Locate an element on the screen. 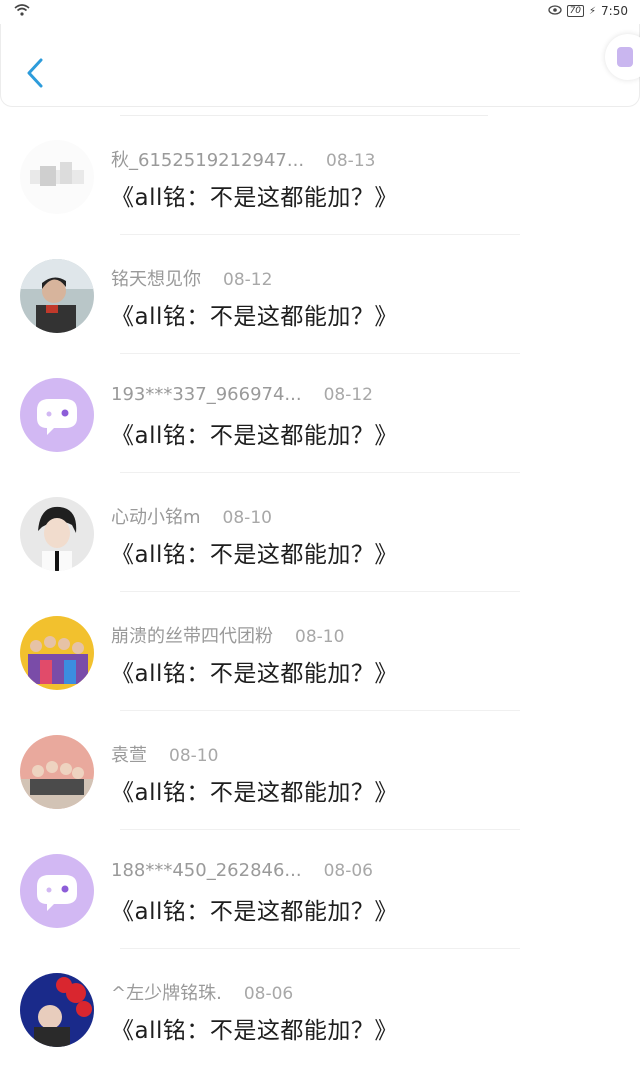 This screenshot has height=1068, width=640. list-item: 秋_6152519212947... 08-13 《all铭：不是这都能加？》 is located at coordinates (320, 175).